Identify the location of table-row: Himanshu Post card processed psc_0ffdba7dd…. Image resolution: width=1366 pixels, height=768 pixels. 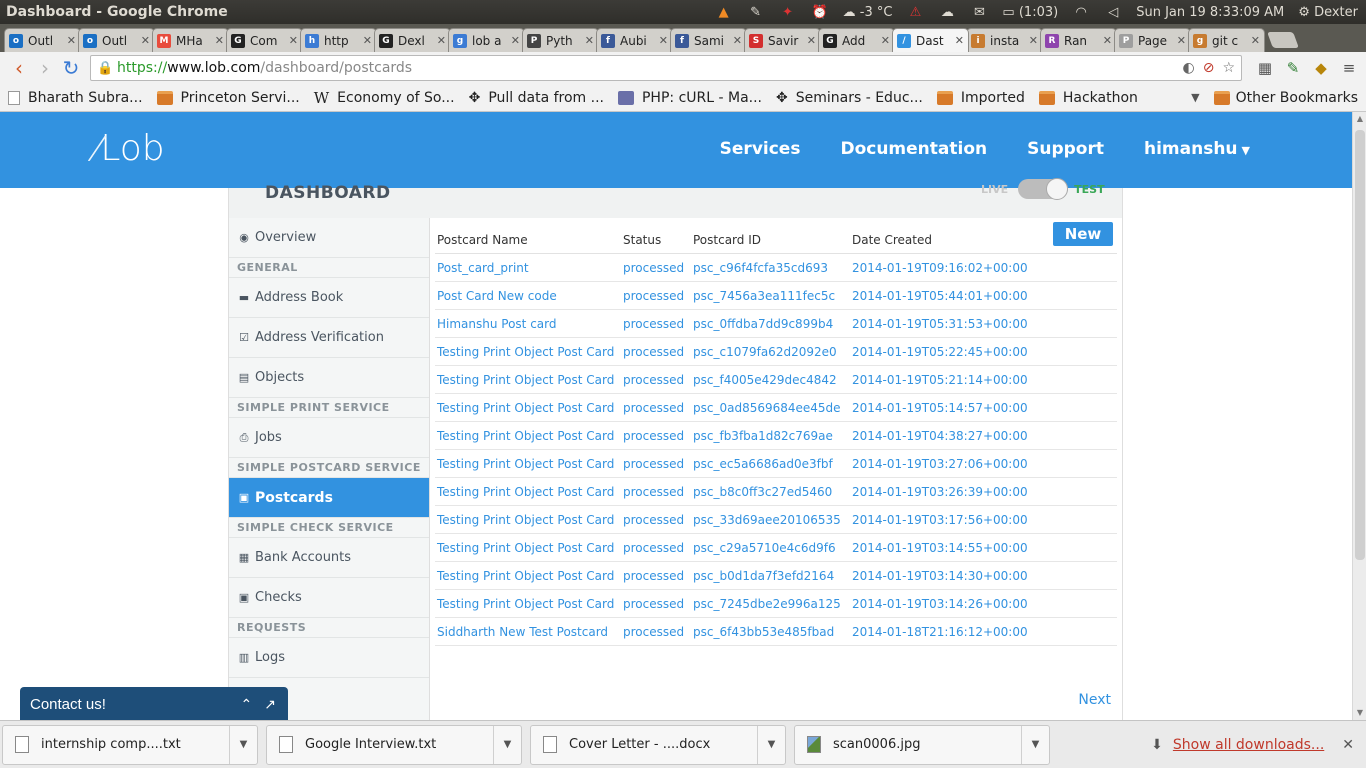
(776, 324).